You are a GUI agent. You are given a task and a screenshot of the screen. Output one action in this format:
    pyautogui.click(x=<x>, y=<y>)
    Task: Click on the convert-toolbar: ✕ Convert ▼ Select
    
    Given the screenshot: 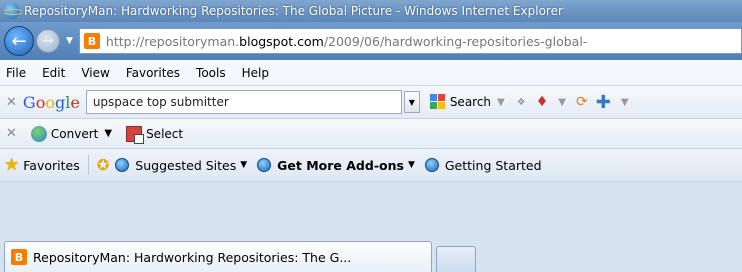 What is the action you would take?
    pyautogui.click(x=371, y=134)
    